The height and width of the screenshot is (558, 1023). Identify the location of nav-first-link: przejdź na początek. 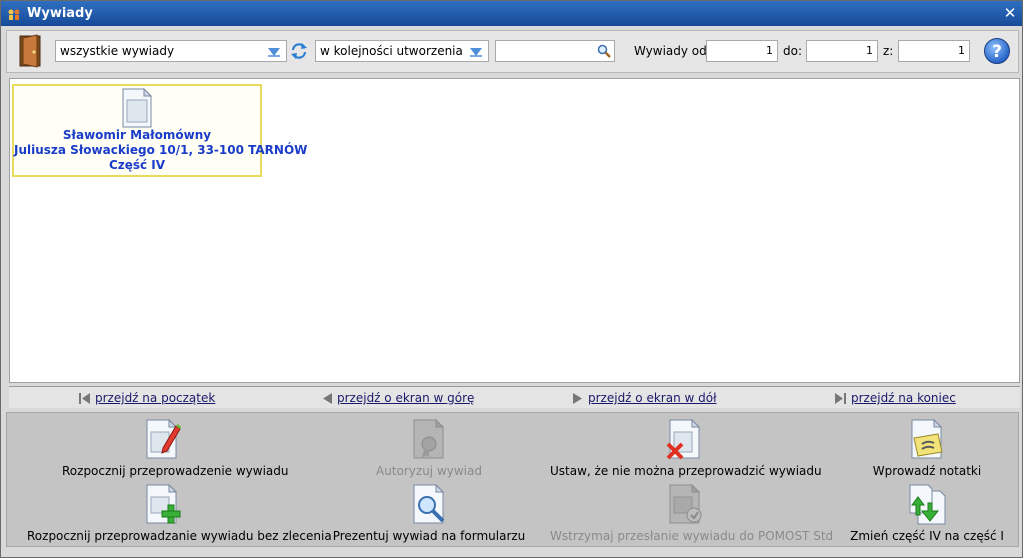
(147, 398).